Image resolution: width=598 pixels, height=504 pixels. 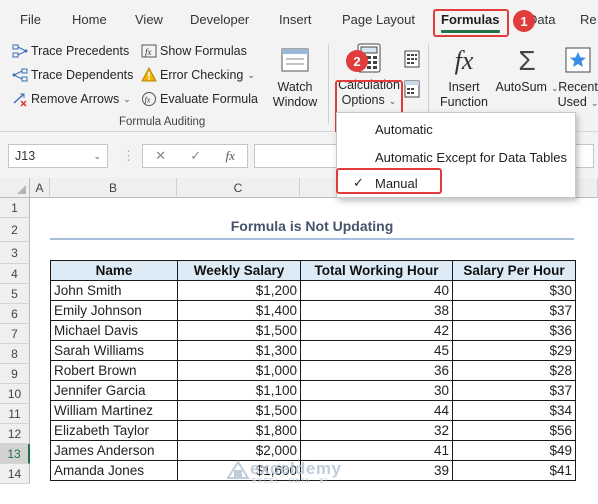 What do you see at coordinates (198, 75) in the screenshot?
I see `error-checking-button: Error Checking ⌄` at bounding box center [198, 75].